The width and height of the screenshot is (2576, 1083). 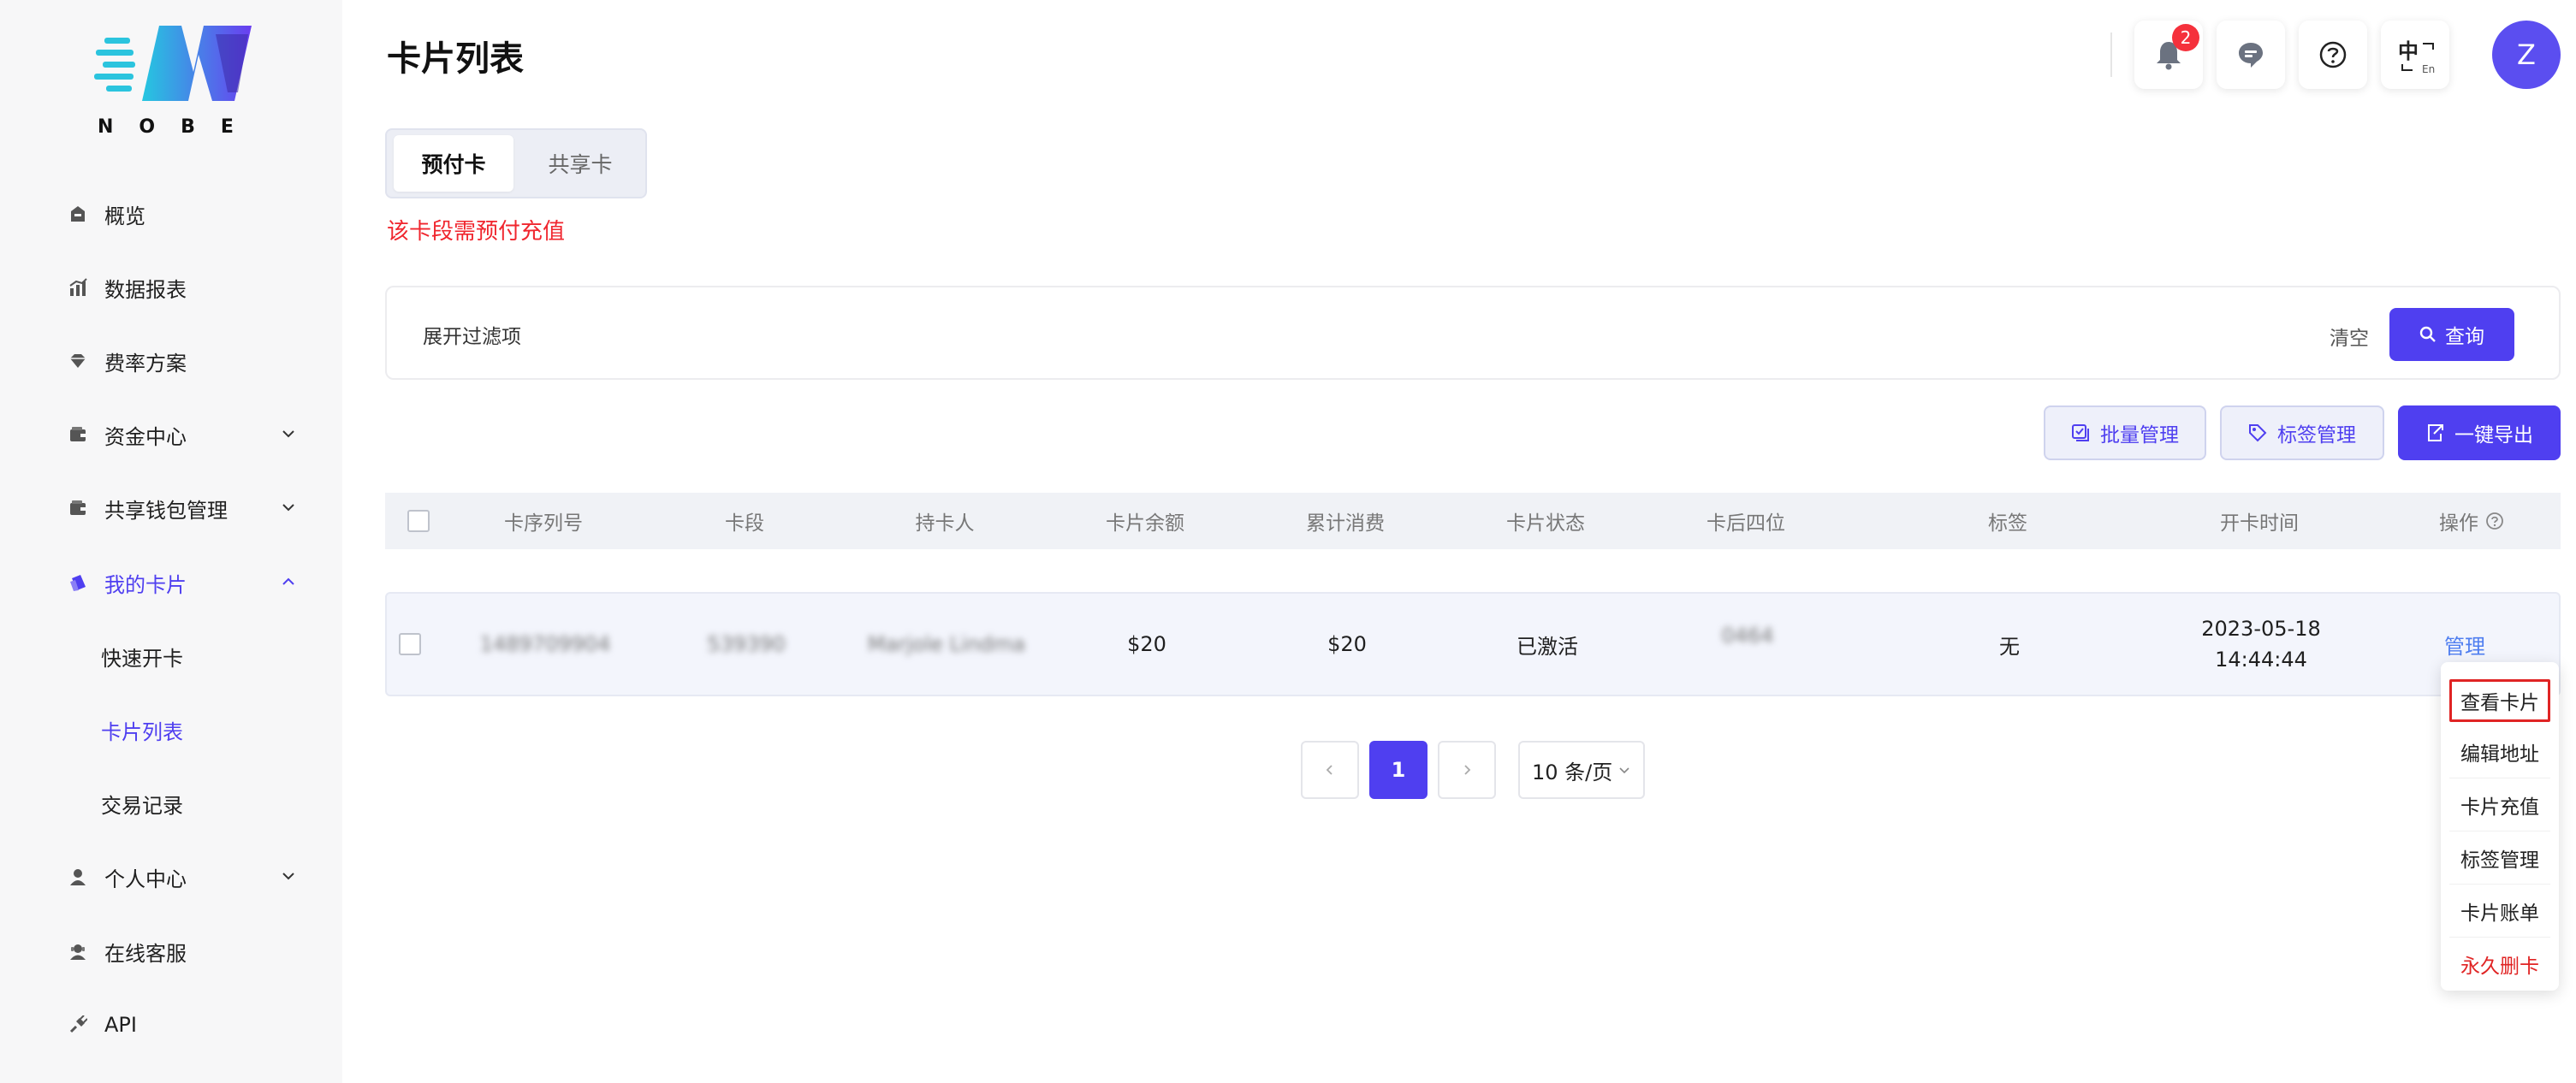 I want to click on filter-panel: 展开过滤项 清空 查询, so click(x=1473, y=333).